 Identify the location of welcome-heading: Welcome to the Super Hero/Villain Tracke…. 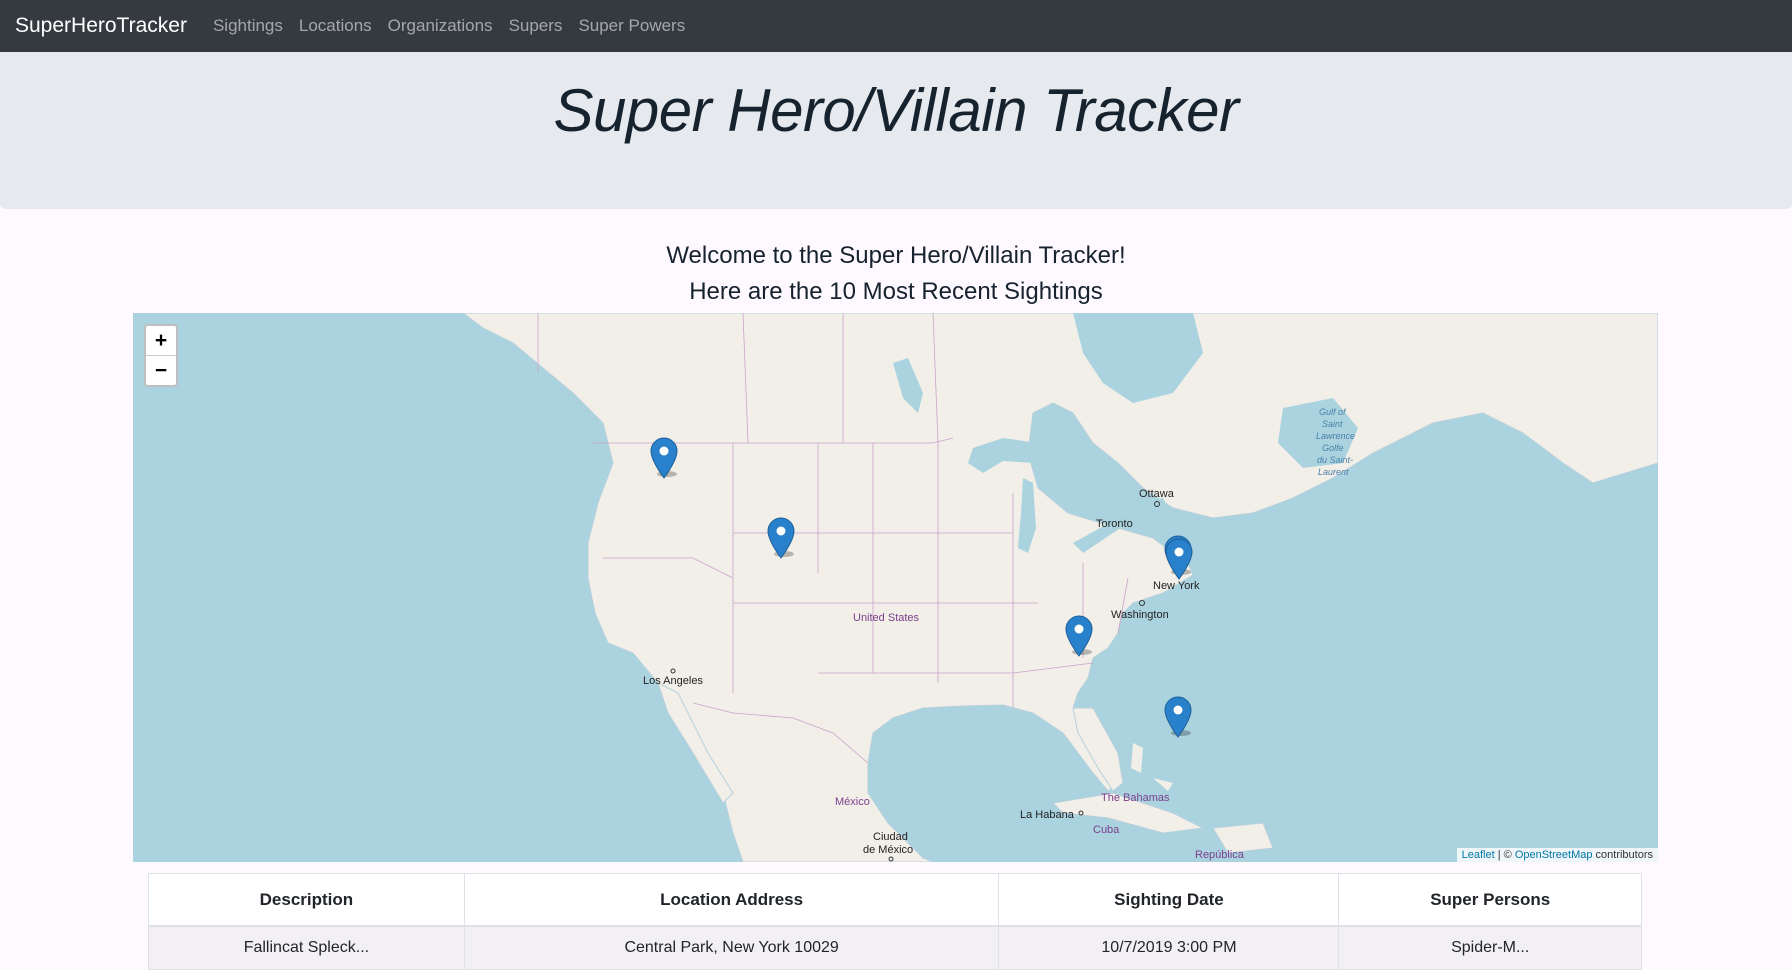
(896, 255).